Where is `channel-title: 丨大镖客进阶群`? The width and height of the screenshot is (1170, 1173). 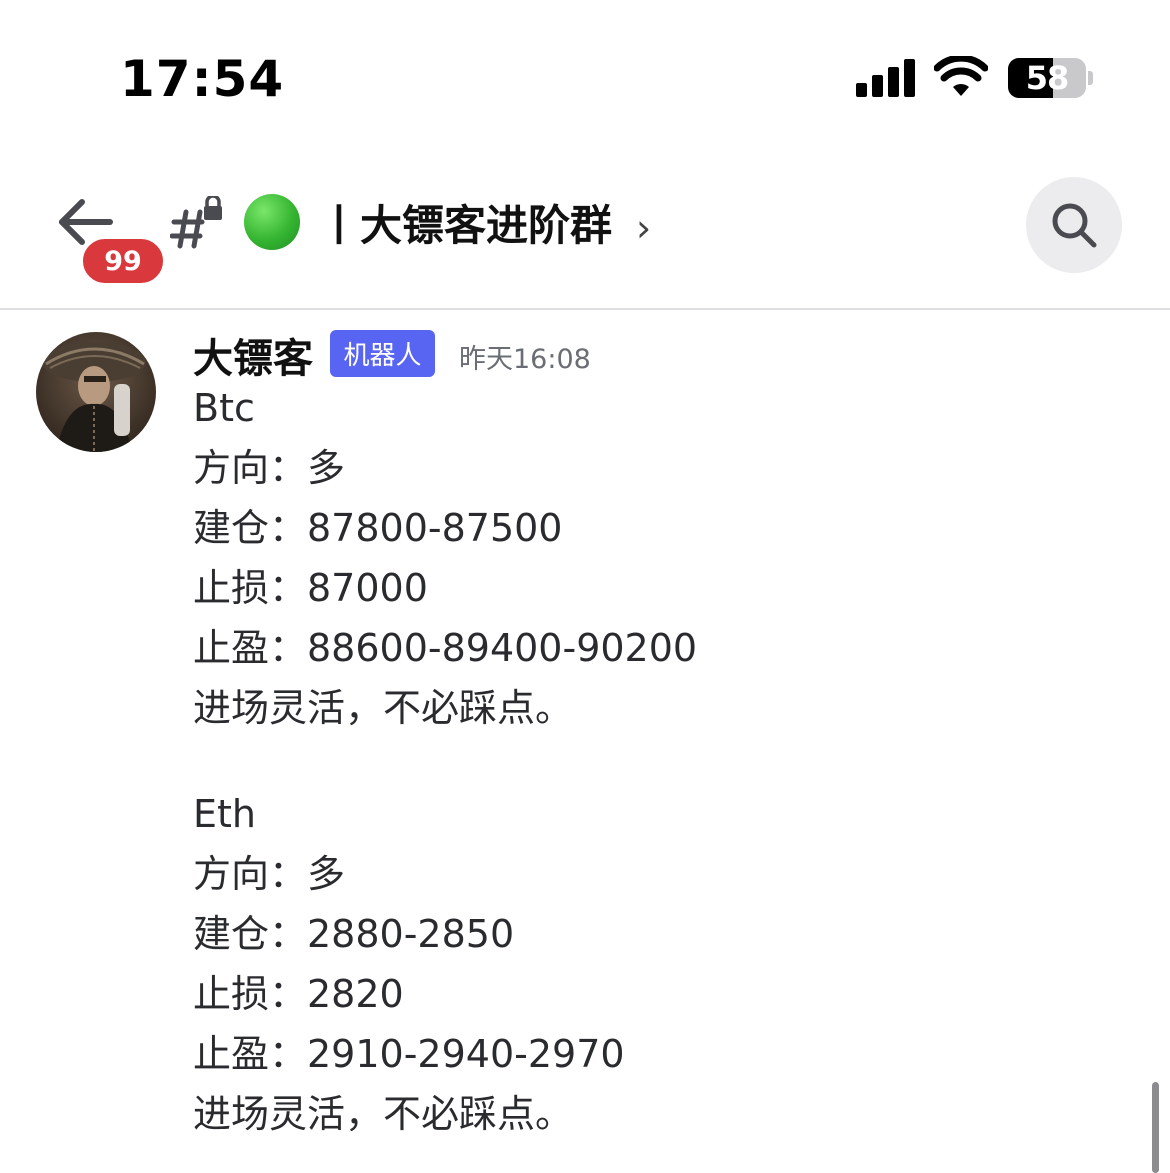 channel-title: 丨大镖客进阶群 is located at coordinates (428, 222).